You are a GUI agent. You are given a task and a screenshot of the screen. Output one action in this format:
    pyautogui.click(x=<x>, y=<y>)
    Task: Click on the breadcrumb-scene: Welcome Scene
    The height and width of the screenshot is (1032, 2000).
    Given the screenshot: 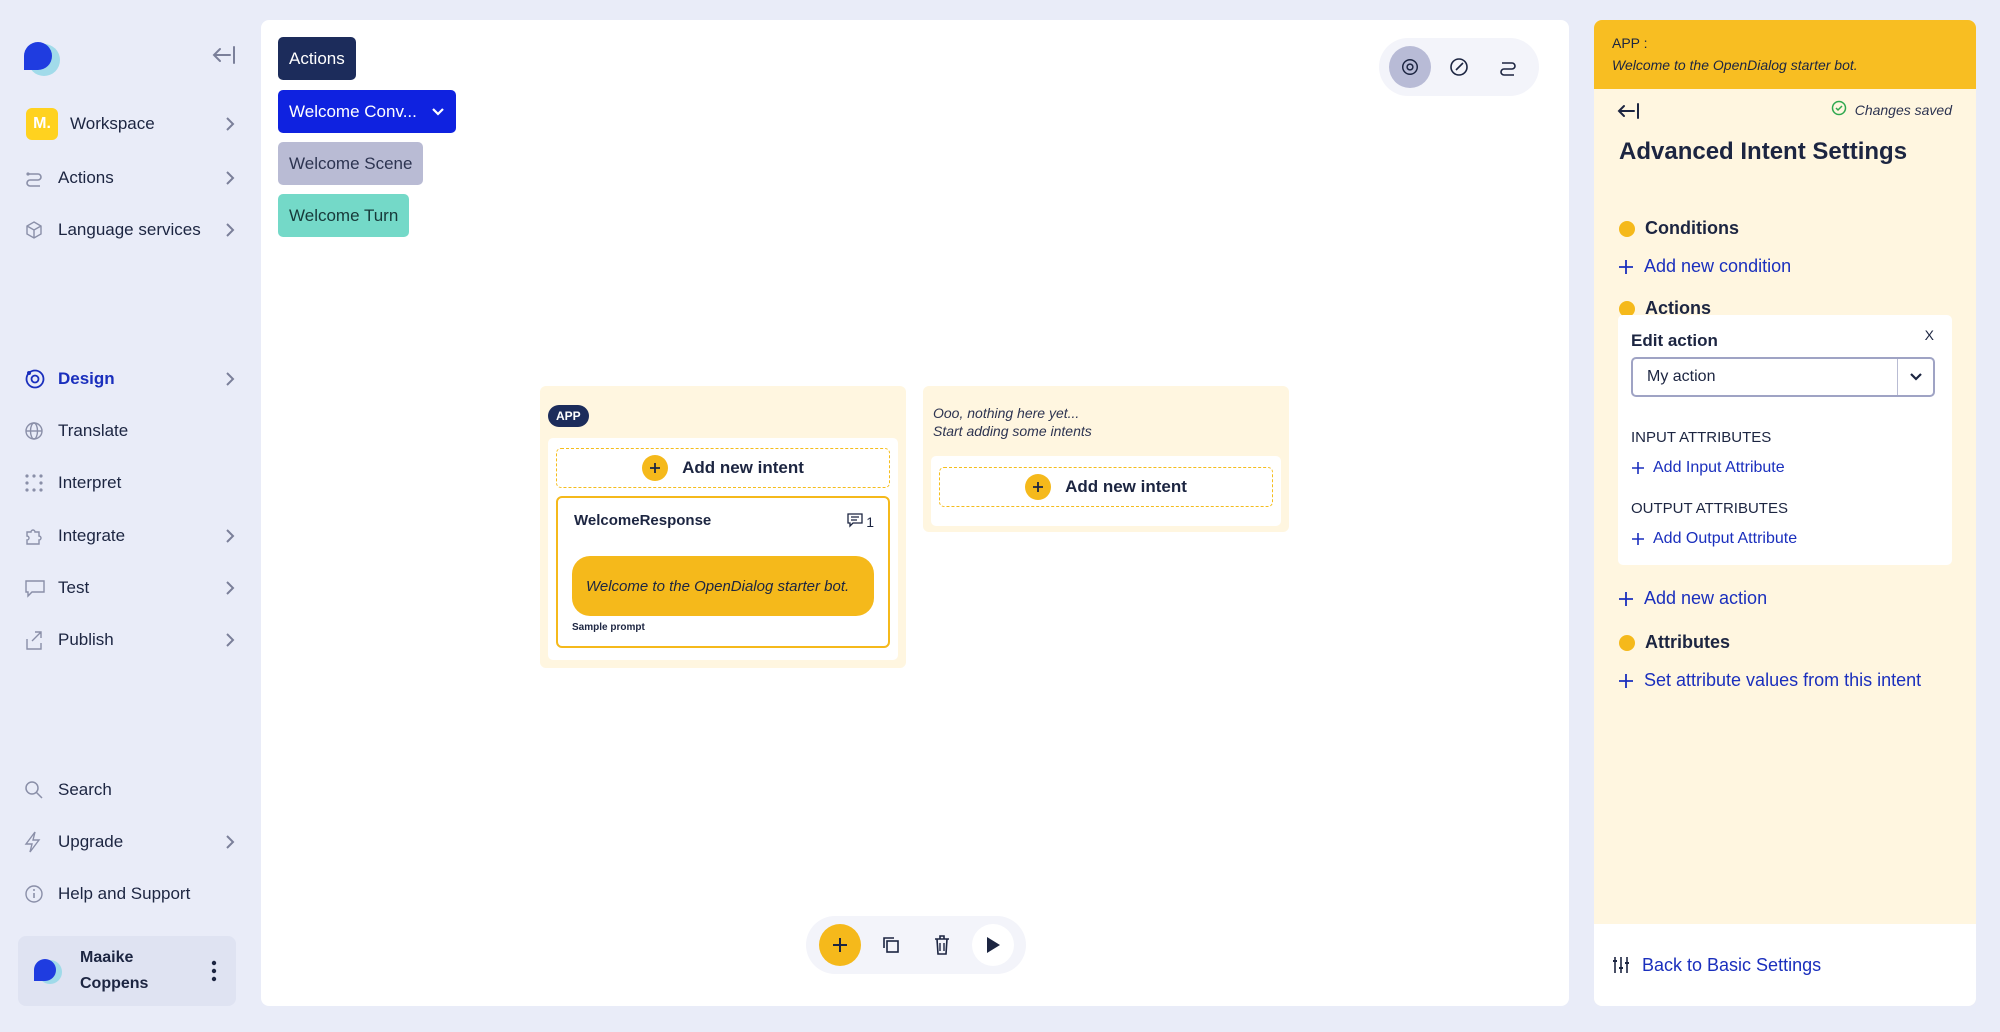 What is the action you would take?
    pyautogui.click(x=351, y=163)
    